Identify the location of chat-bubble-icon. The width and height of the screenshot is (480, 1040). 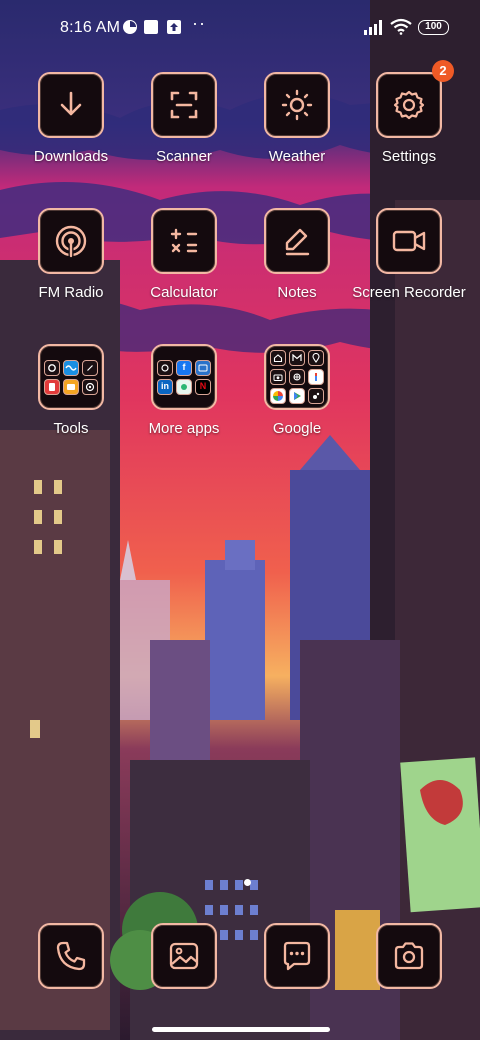
(297, 956).